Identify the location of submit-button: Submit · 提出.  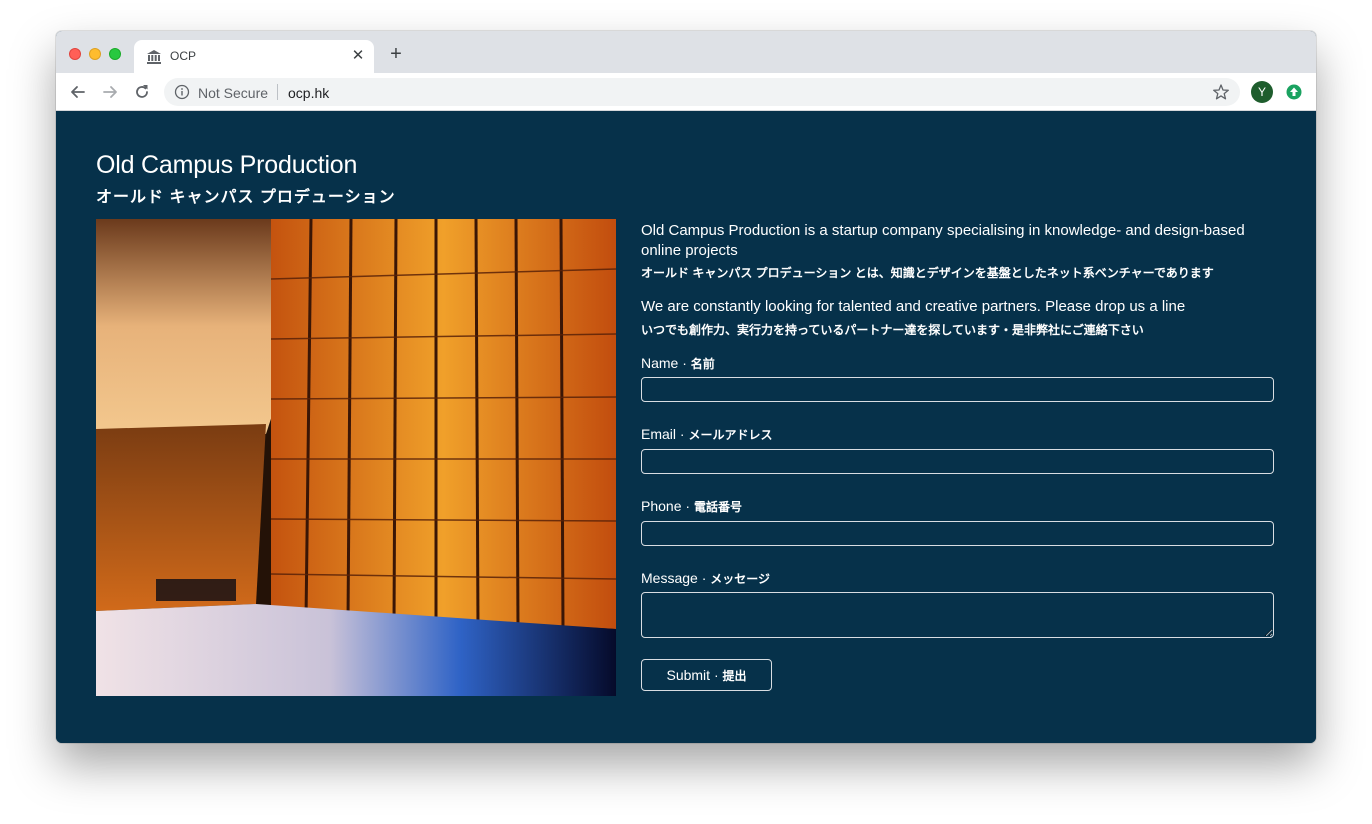
(706, 675).